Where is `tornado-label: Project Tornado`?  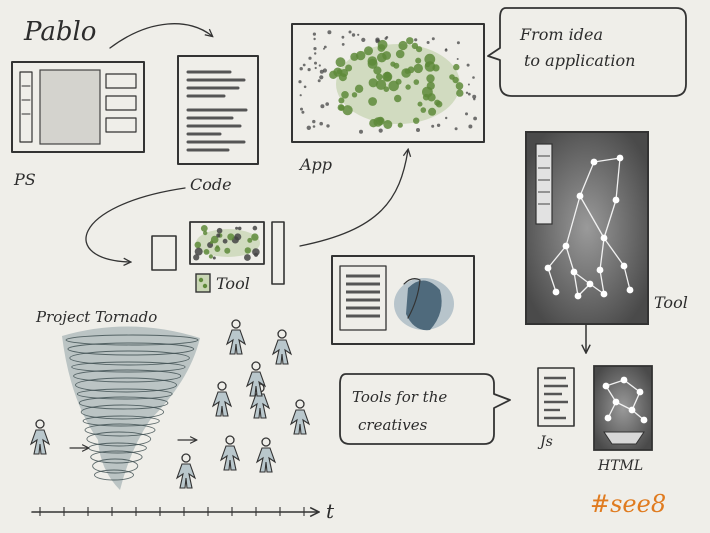
tornado-label: Project Tornado is located at coordinates (96, 317).